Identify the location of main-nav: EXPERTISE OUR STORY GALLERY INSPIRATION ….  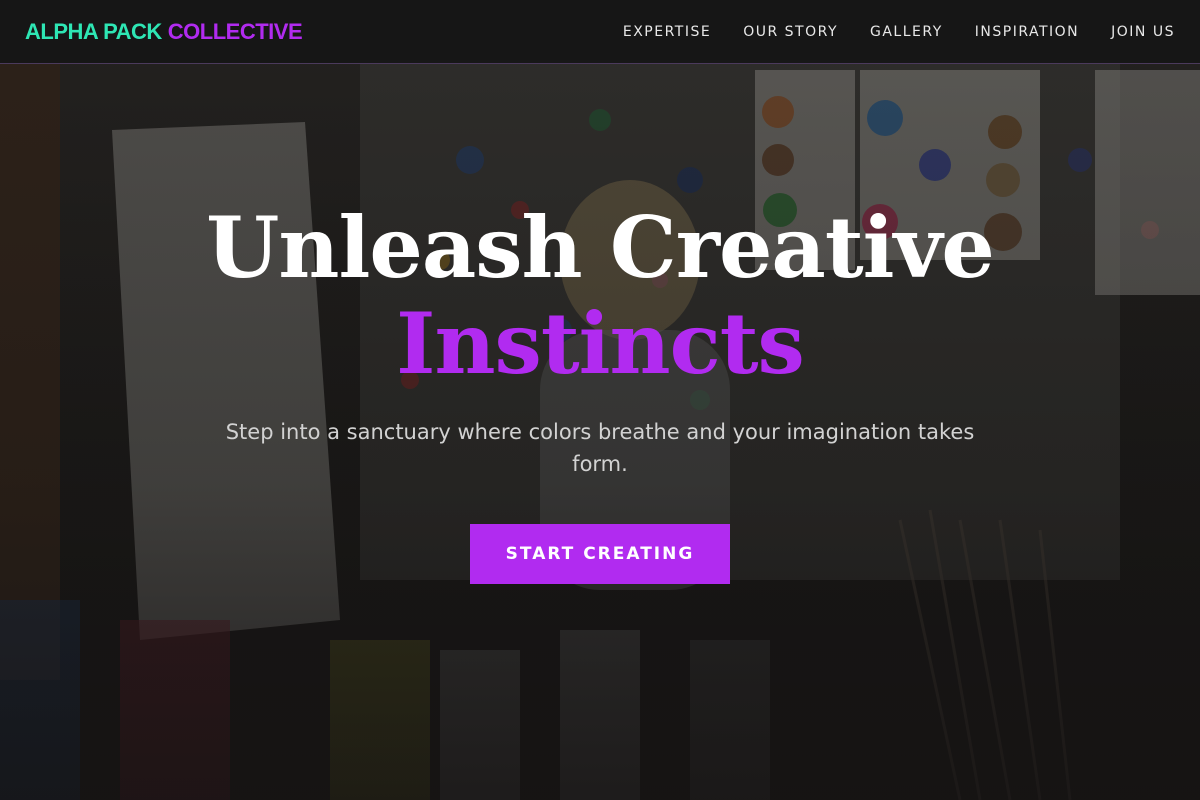
(899, 32).